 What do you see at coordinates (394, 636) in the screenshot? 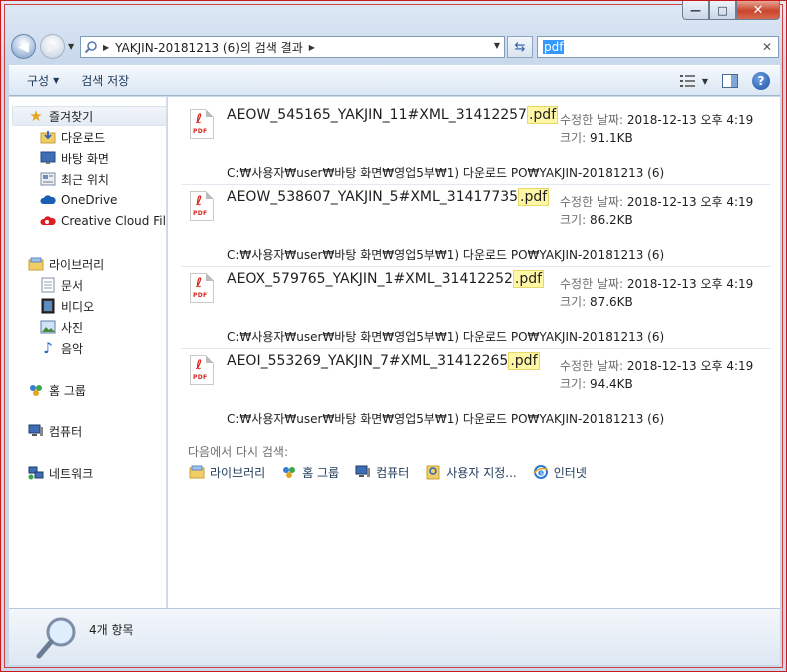
I see `details-pane: 4개 항목` at bounding box center [394, 636].